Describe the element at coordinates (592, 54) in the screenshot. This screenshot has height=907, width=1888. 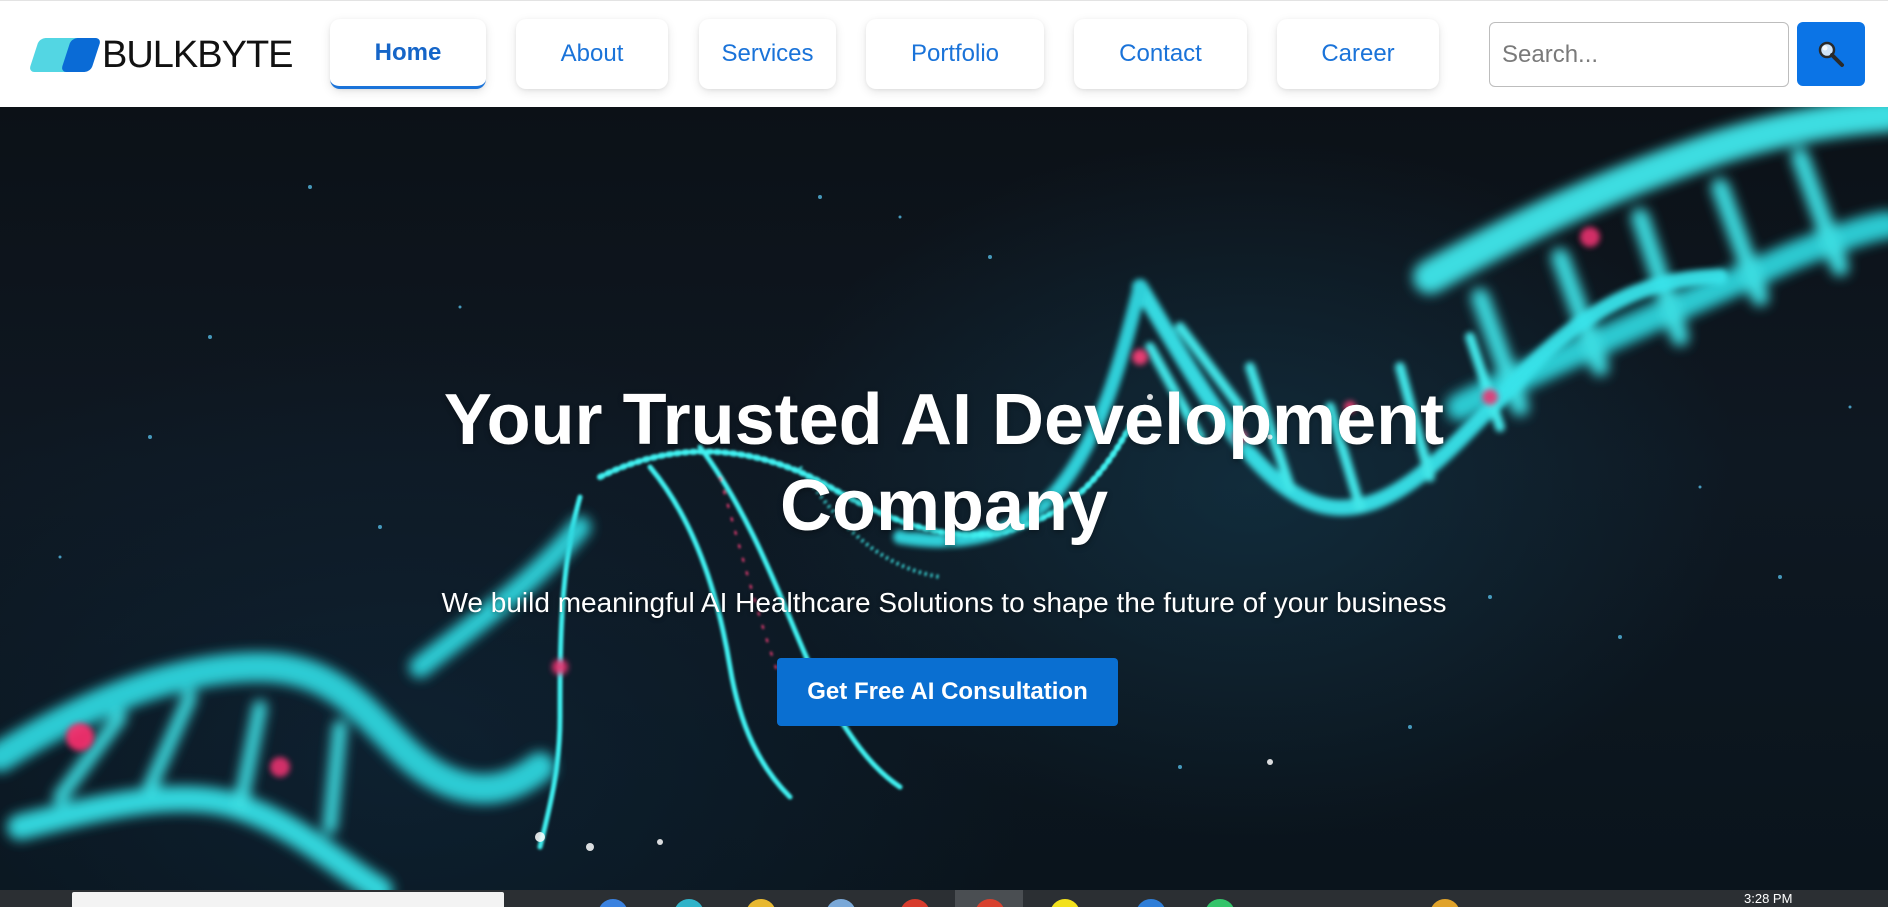
I see `nav-about: About` at that location.